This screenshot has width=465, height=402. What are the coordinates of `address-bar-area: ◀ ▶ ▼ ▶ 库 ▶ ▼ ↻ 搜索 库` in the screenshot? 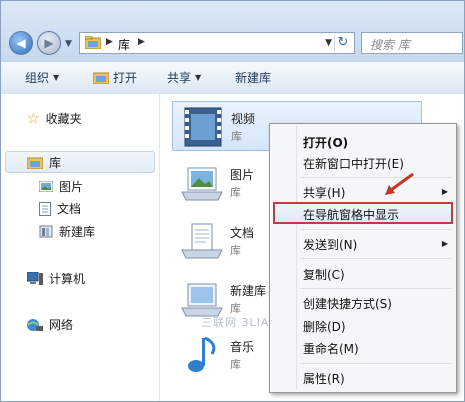 It's located at (232, 31).